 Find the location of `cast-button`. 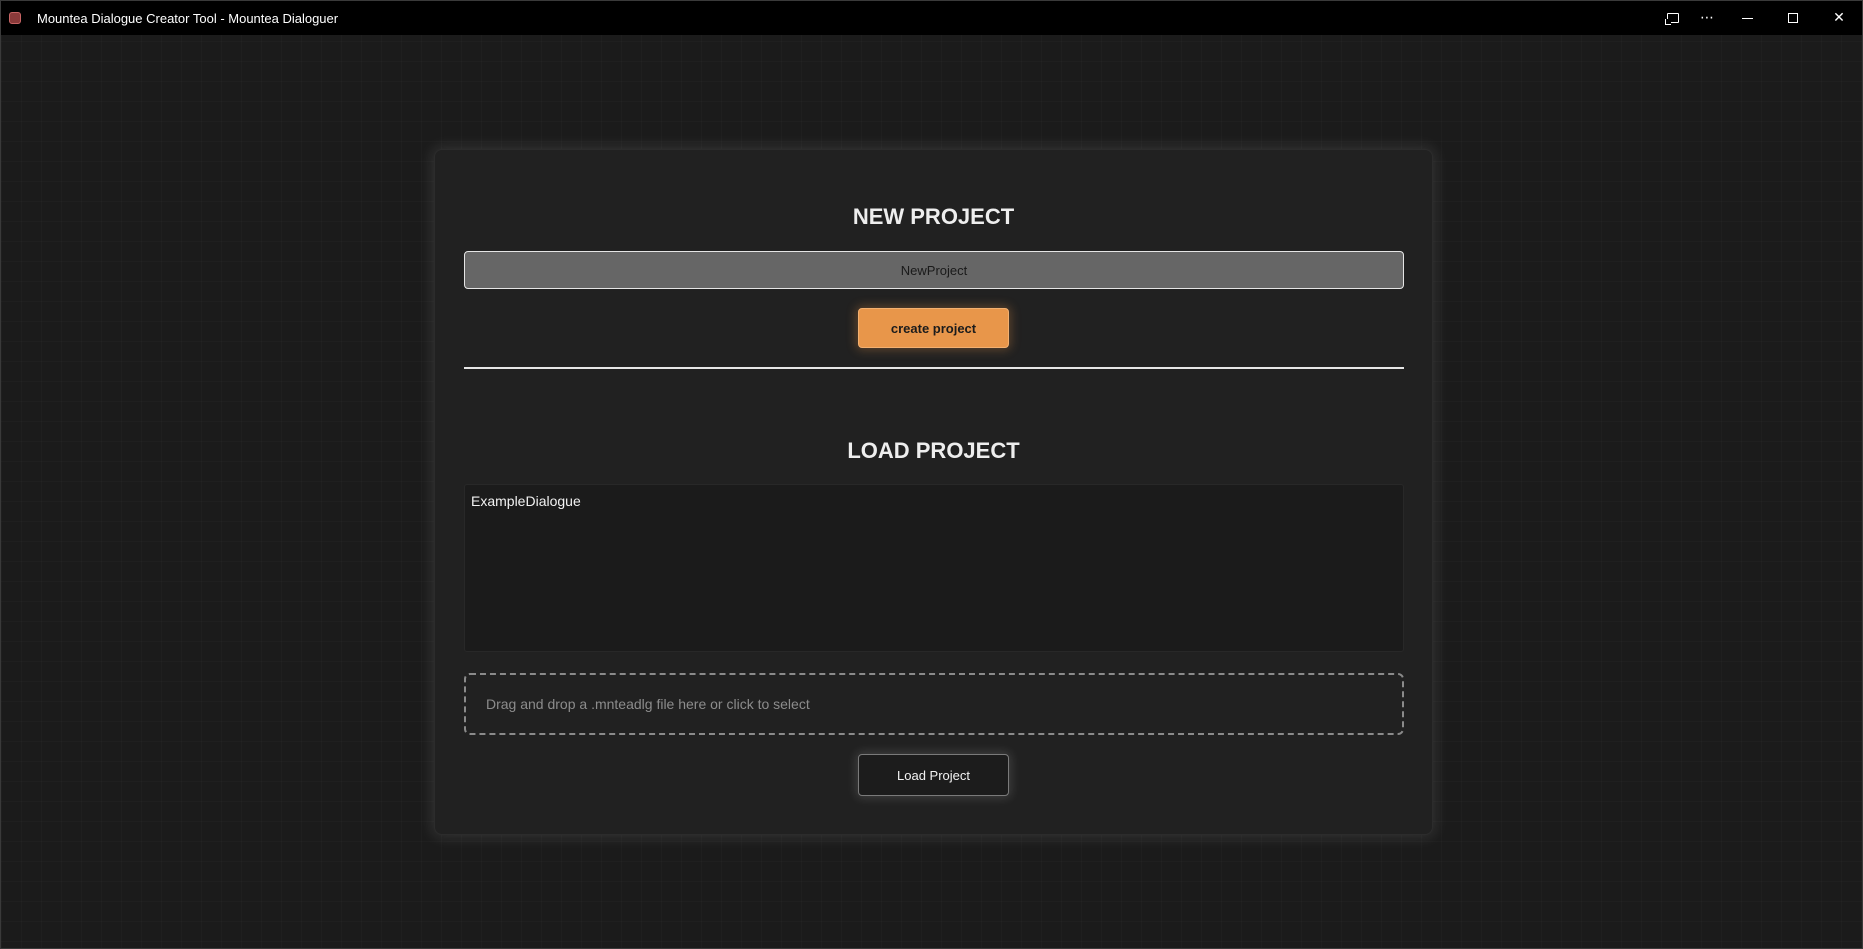

cast-button is located at coordinates (1673, 18).